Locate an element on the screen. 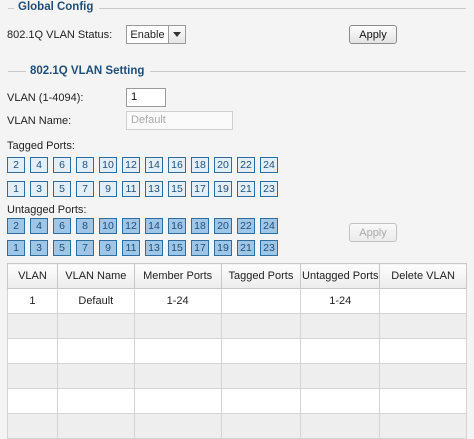 The image size is (474, 439). vlan-name-cell: Default is located at coordinates (95, 301).